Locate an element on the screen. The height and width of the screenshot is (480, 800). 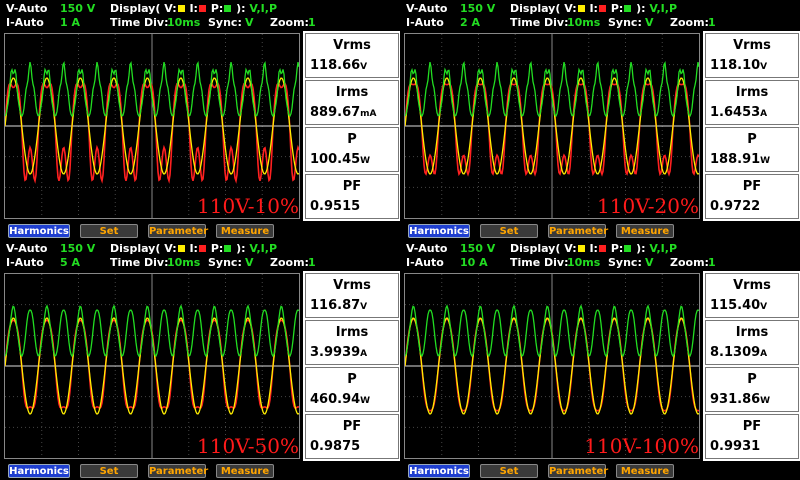
display-i-label: I: is located at coordinates (193, 248).